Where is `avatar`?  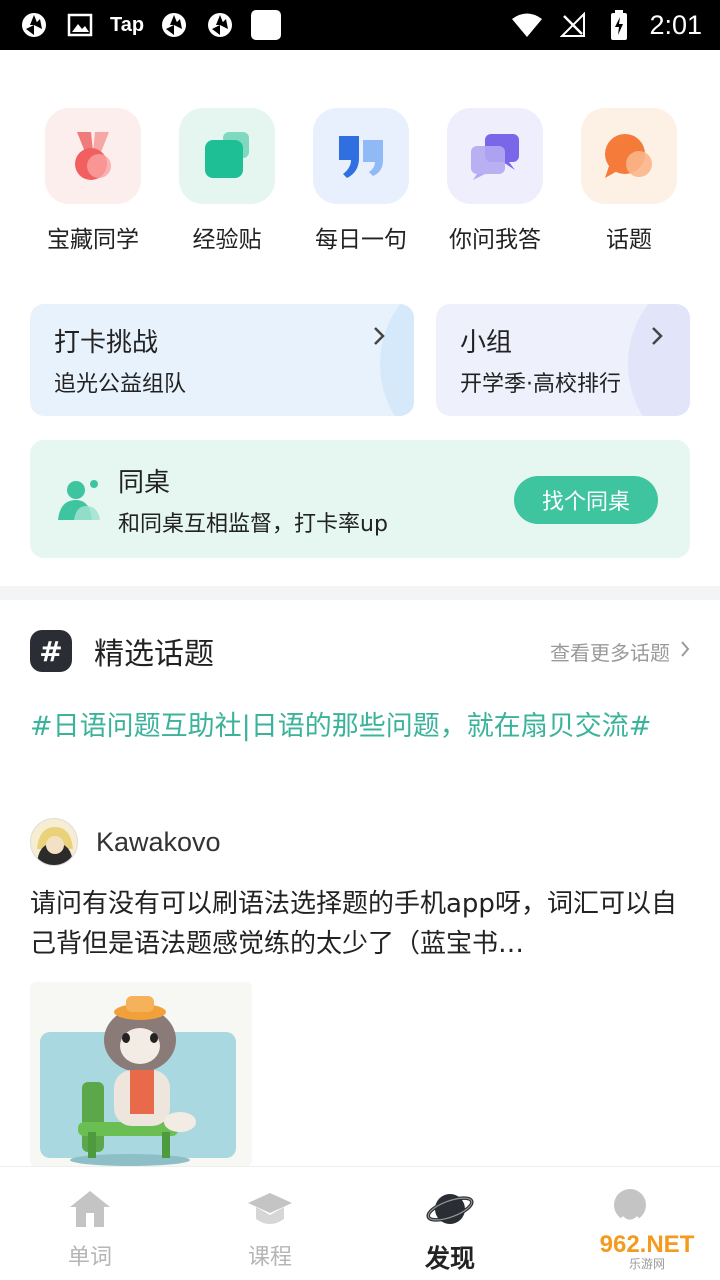 avatar is located at coordinates (54, 842).